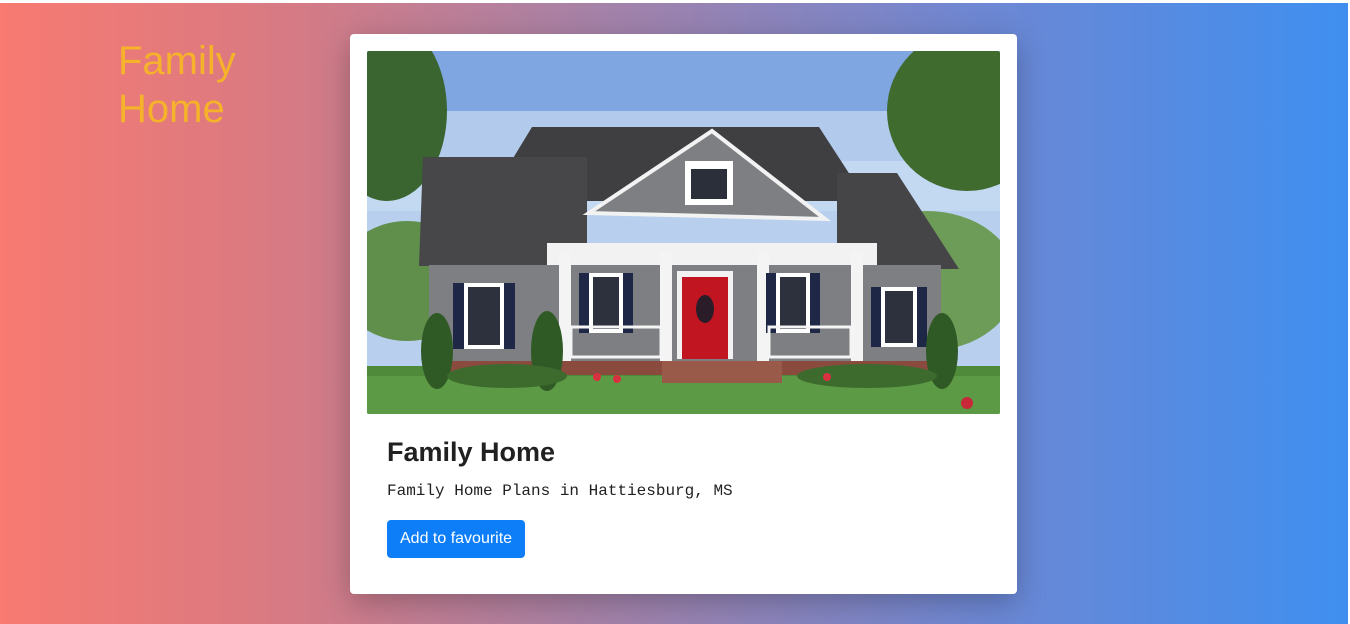 This screenshot has width=1350, height=624. What do you see at coordinates (471, 452) in the screenshot?
I see `card-title: Family Home` at bounding box center [471, 452].